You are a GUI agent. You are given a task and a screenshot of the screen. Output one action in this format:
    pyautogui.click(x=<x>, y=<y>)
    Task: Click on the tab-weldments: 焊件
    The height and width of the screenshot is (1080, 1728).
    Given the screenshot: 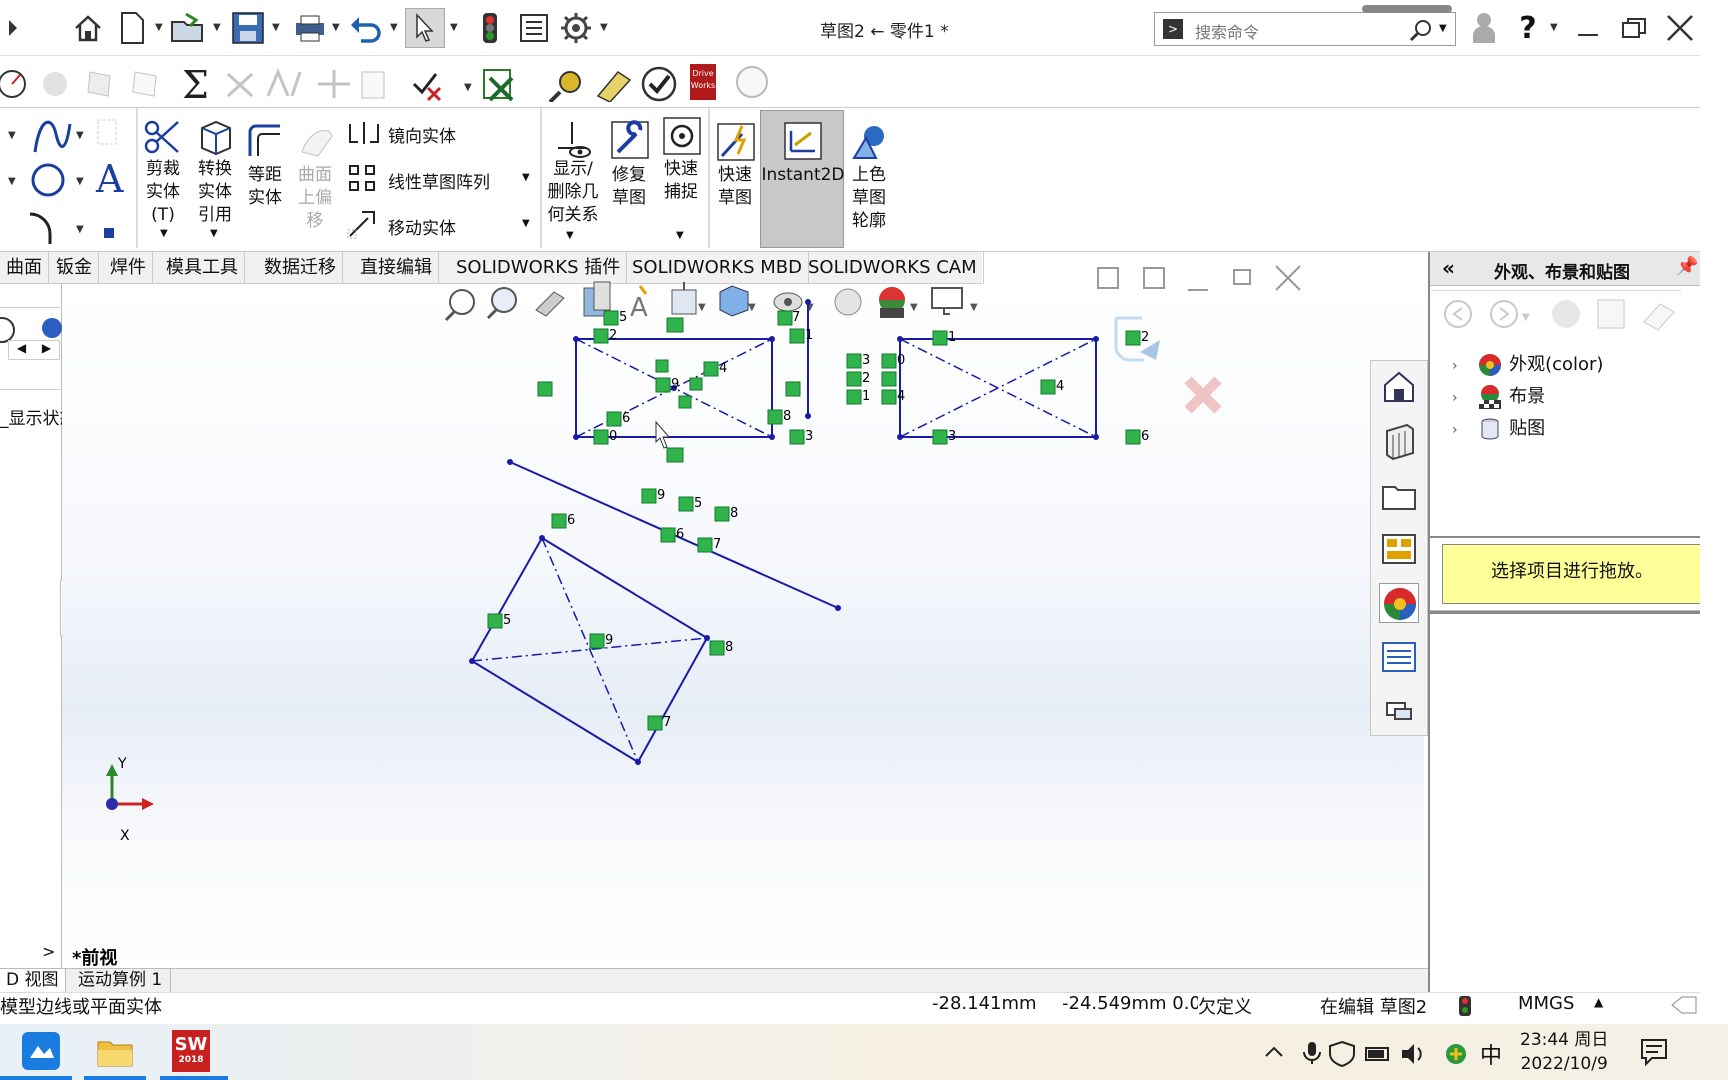 What is the action you would take?
    pyautogui.click(x=128, y=268)
    